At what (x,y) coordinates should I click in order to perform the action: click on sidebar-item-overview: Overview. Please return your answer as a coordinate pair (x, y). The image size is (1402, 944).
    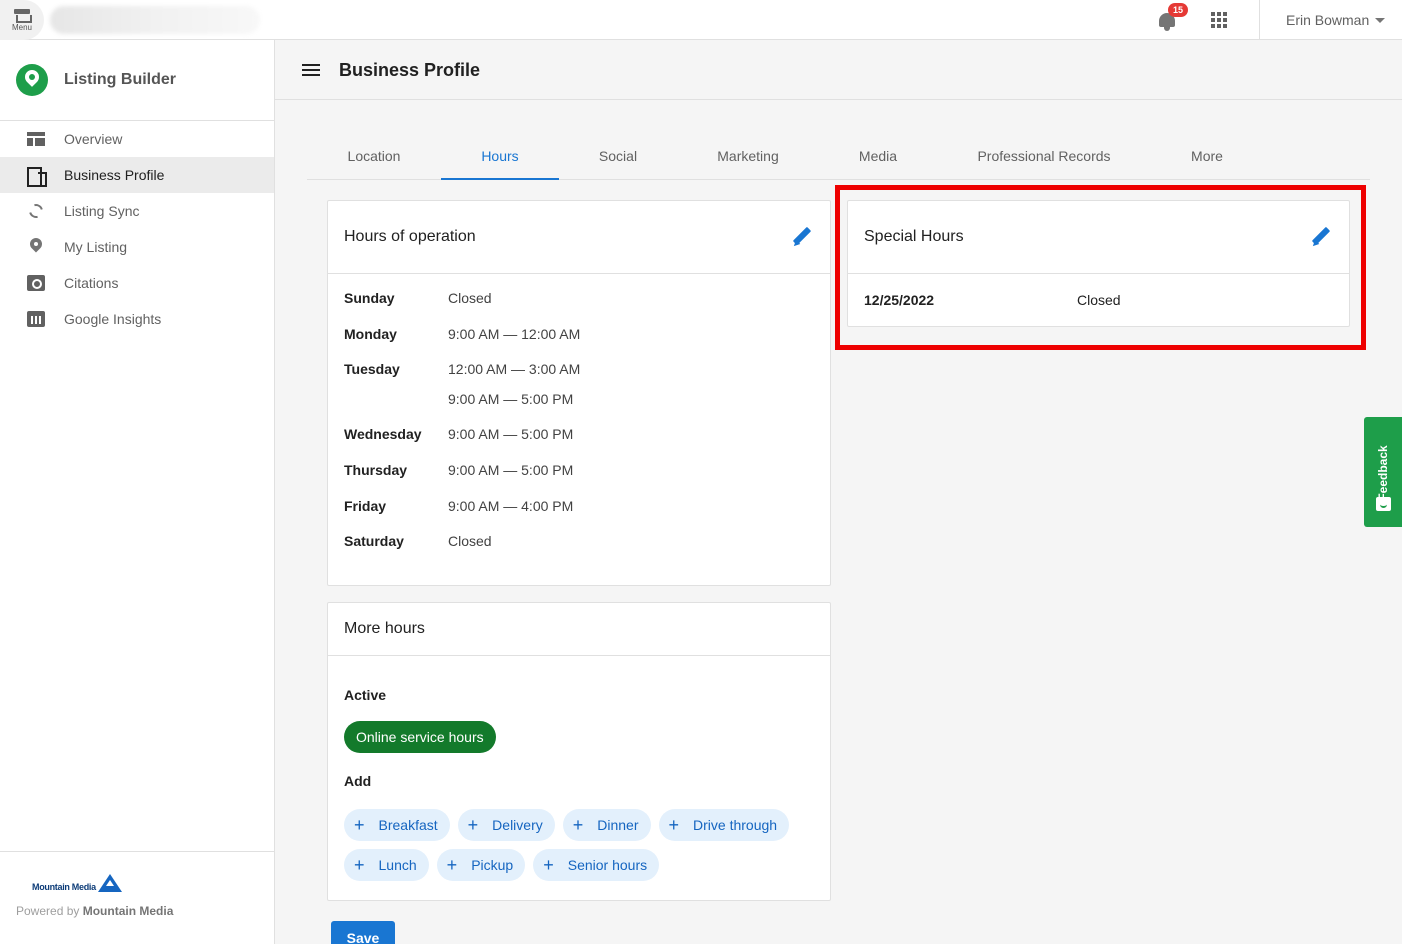
    Looking at the image, I should click on (137, 139).